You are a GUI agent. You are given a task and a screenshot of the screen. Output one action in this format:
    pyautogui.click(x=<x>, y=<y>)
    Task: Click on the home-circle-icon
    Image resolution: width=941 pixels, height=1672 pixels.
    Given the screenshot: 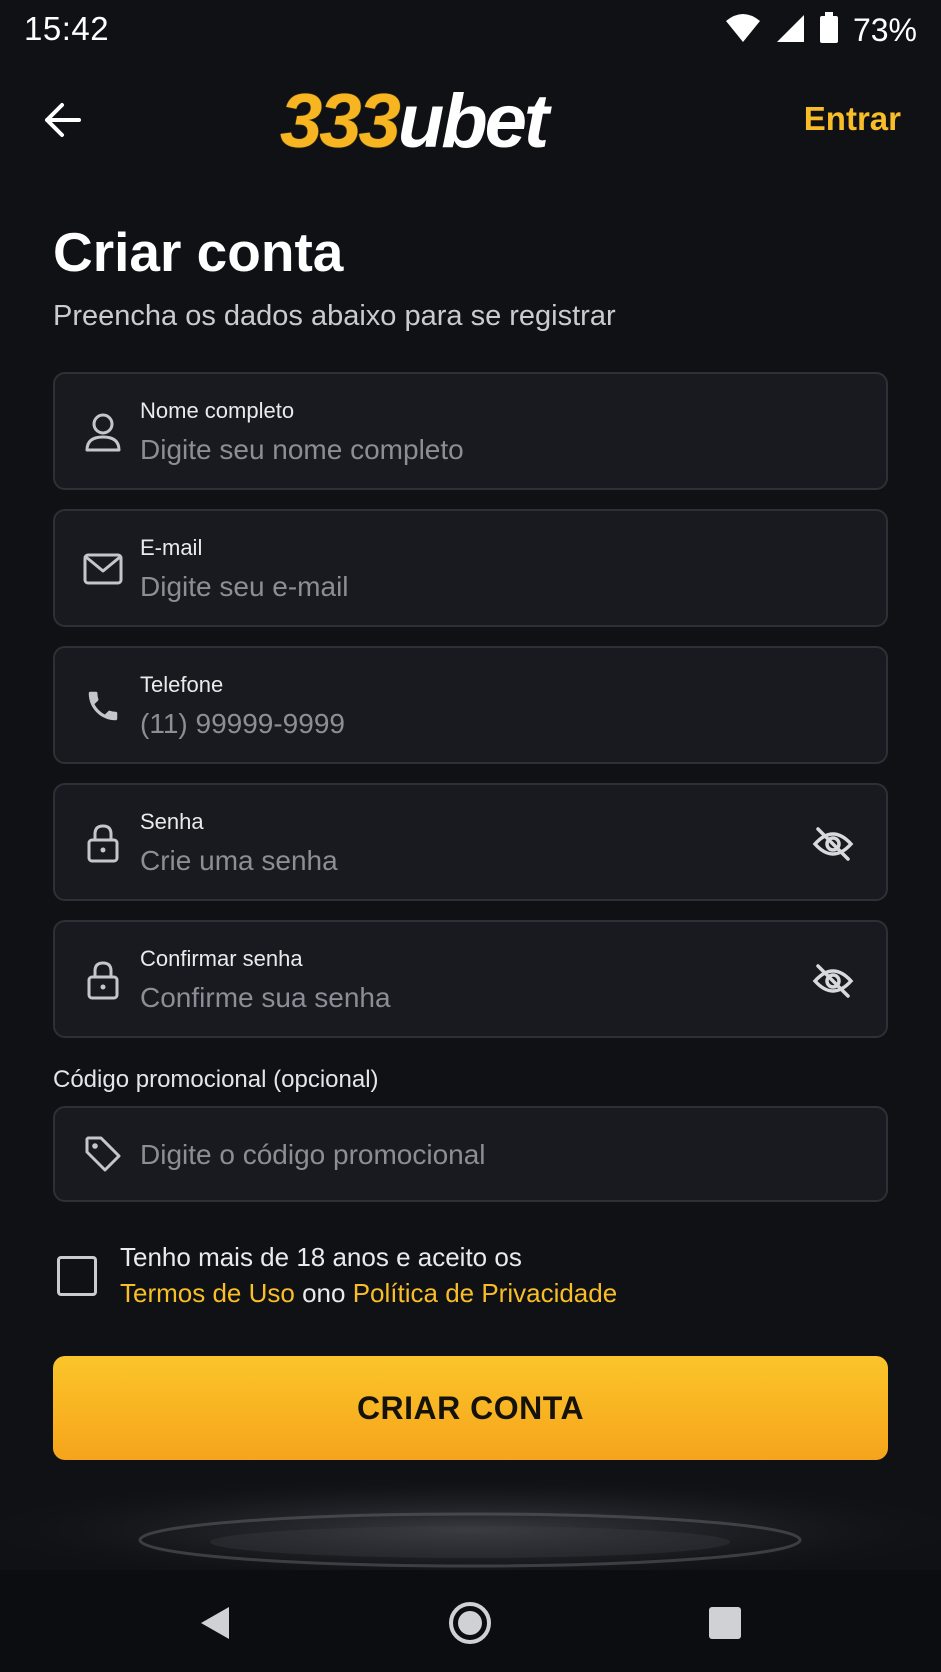 What is the action you would take?
    pyautogui.click(x=470, y=1623)
    